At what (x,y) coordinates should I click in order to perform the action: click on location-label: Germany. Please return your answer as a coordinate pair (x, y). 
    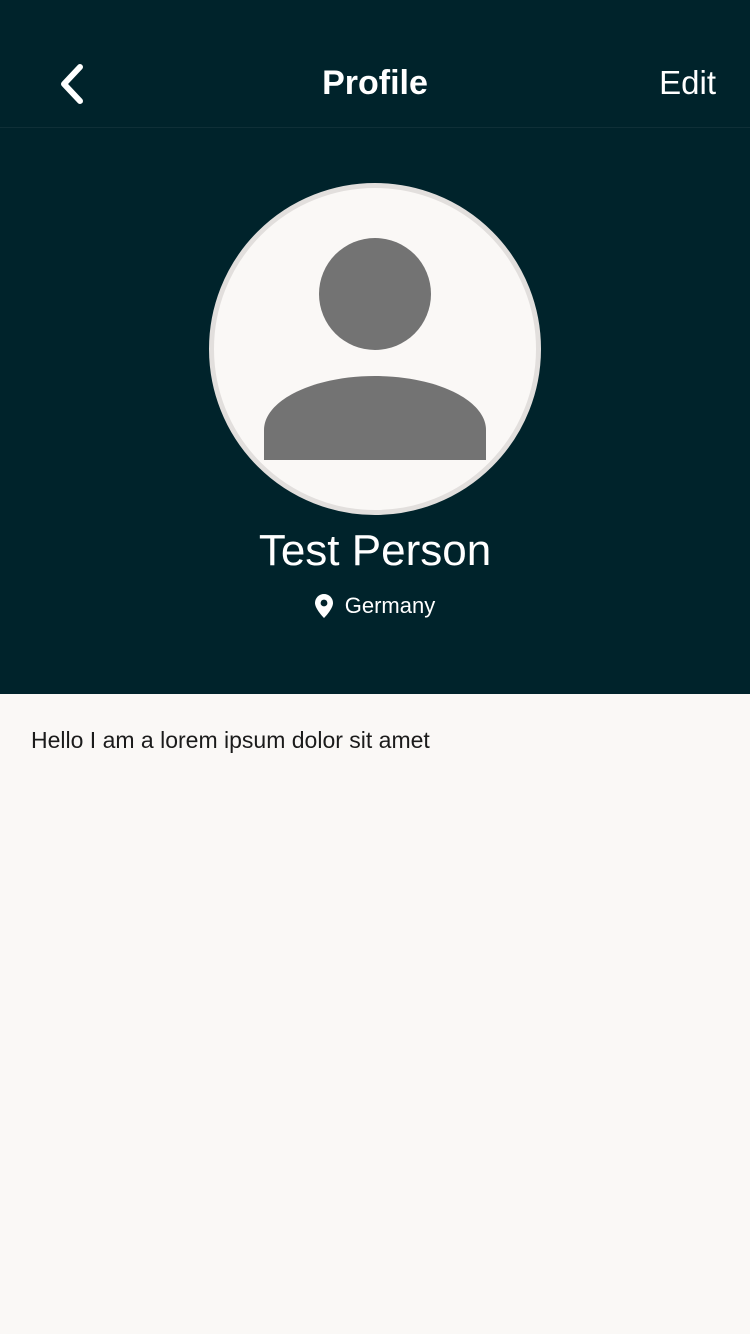
    Looking at the image, I should click on (390, 605).